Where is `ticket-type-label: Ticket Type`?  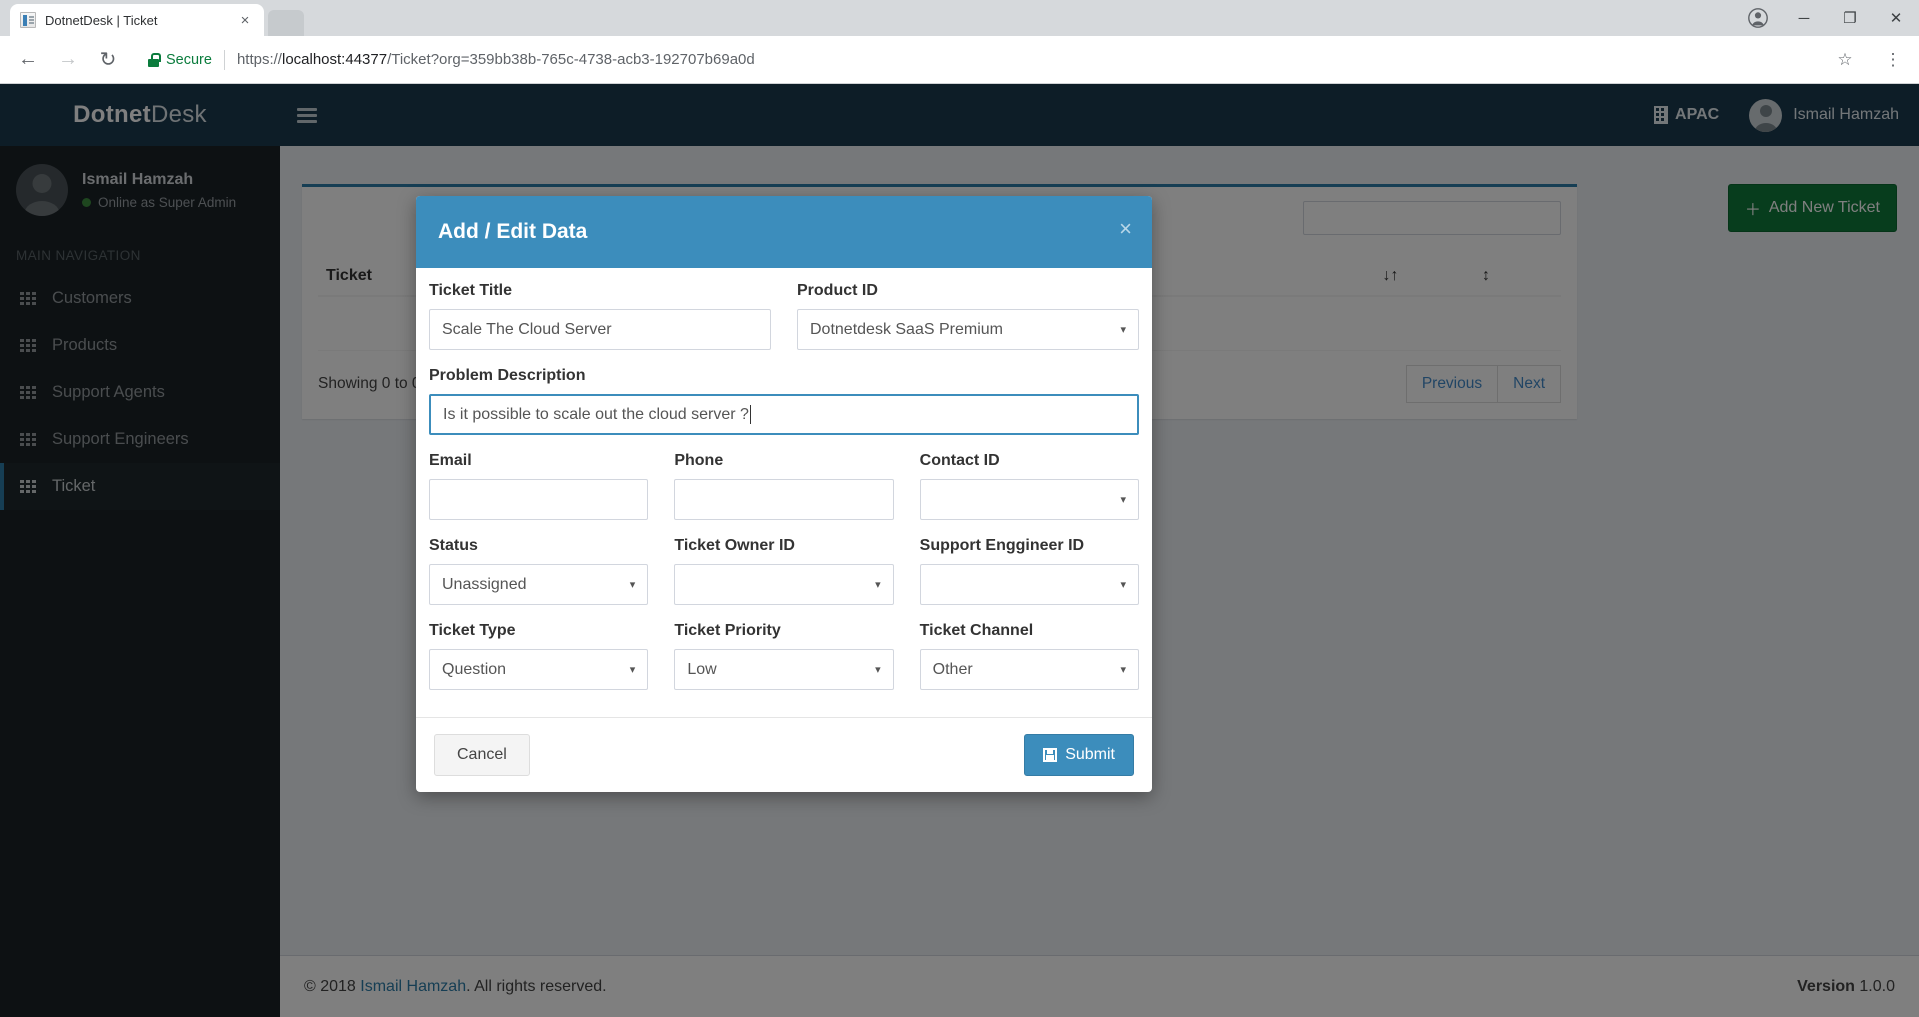
ticket-type-label: Ticket Type is located at coordinates (472, 630).